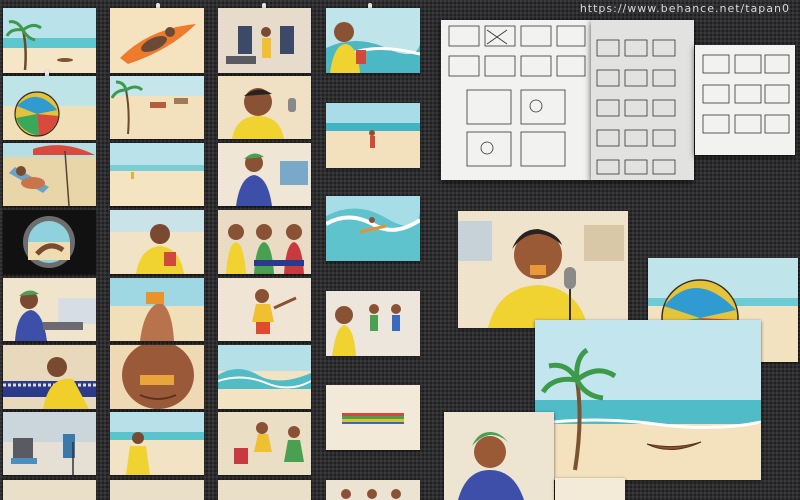  I want to click on painting-partial, so click(590, 489).